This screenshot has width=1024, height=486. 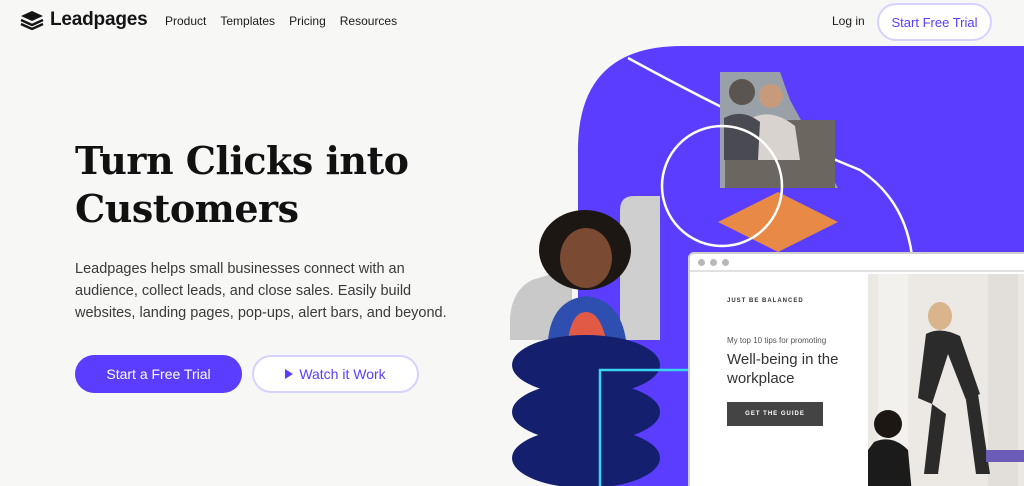 I want to click on nav-item-resources: Resources, so click(x=368, y=21).